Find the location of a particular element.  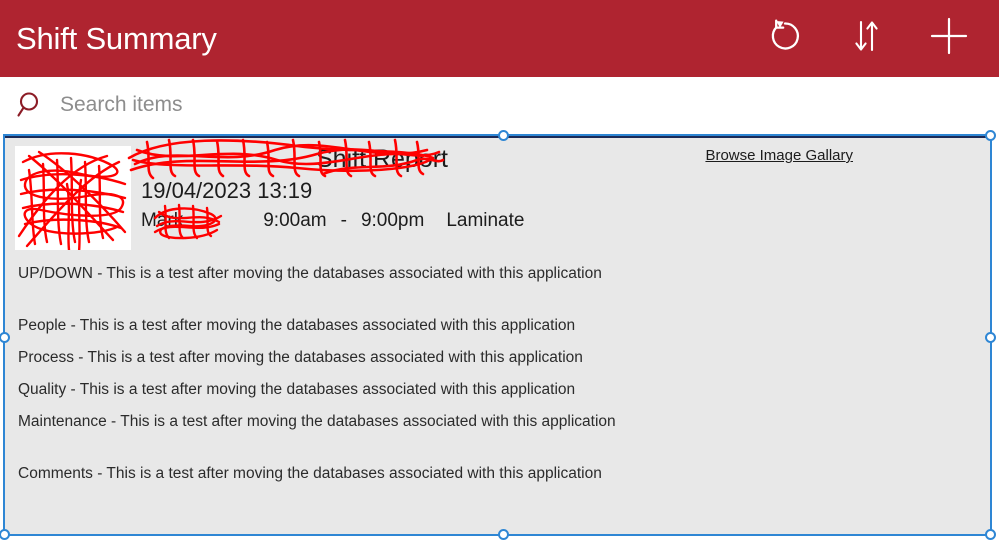

app-header-bar: Shift Summary is located at coordinates (499, 38).